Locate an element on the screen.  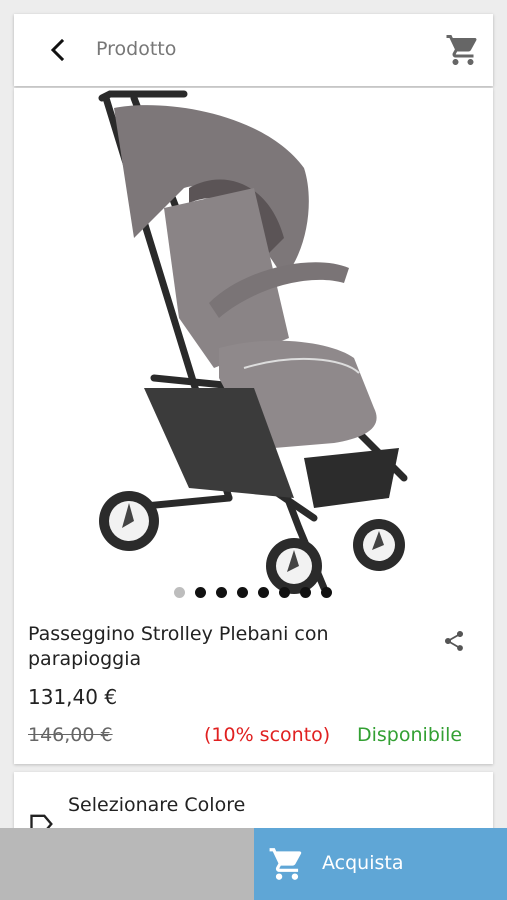
cart-icon is located at coordinates (285, 864).